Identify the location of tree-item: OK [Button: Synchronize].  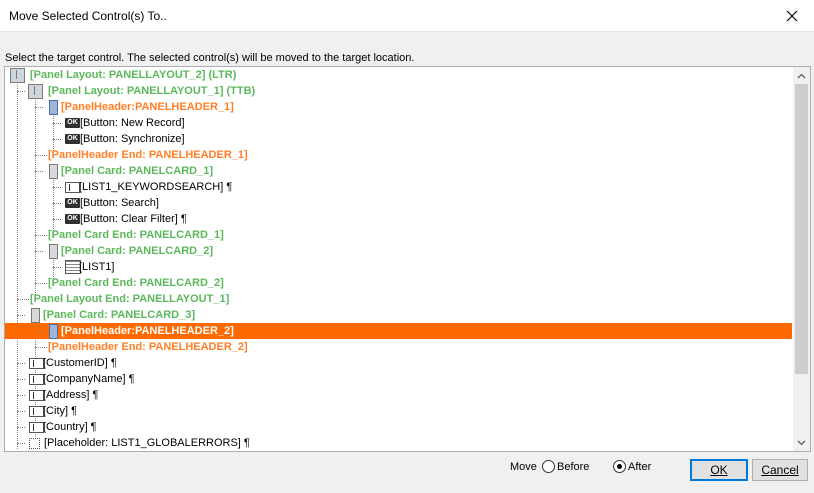
(398, 139).